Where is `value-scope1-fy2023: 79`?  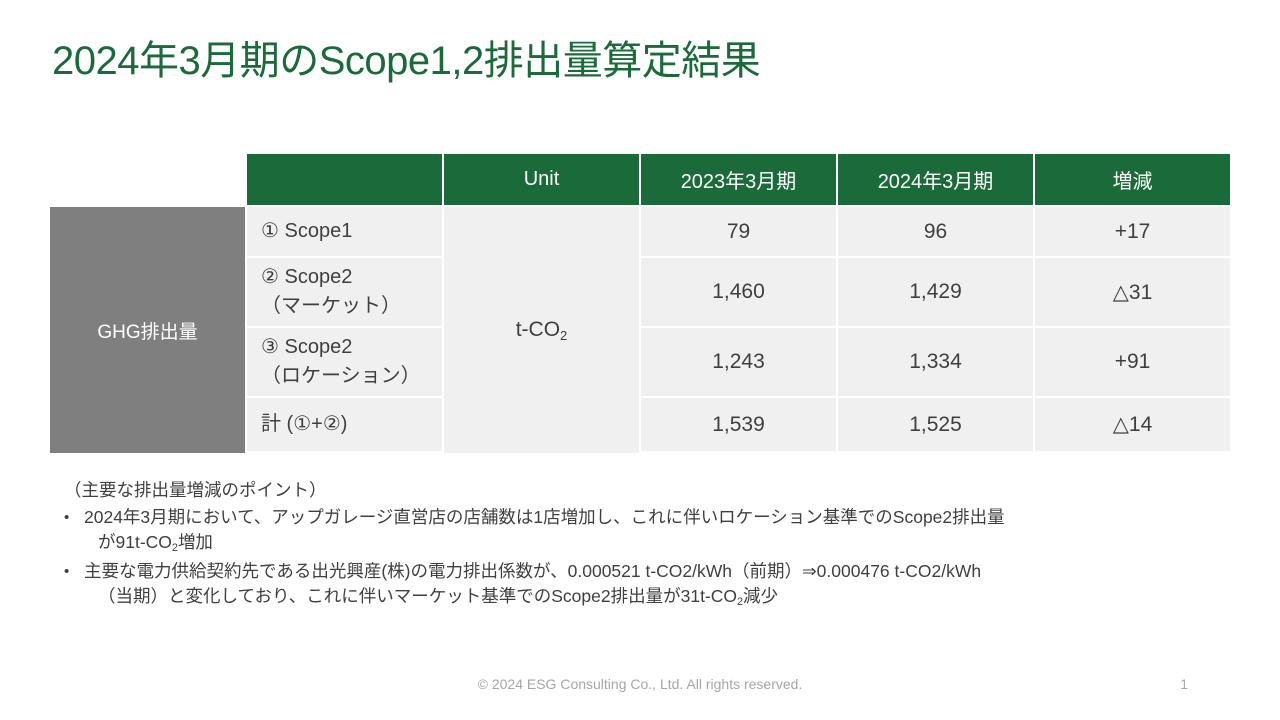
value-scope1-fy2023: 79 is located at coordinates (739, 232).